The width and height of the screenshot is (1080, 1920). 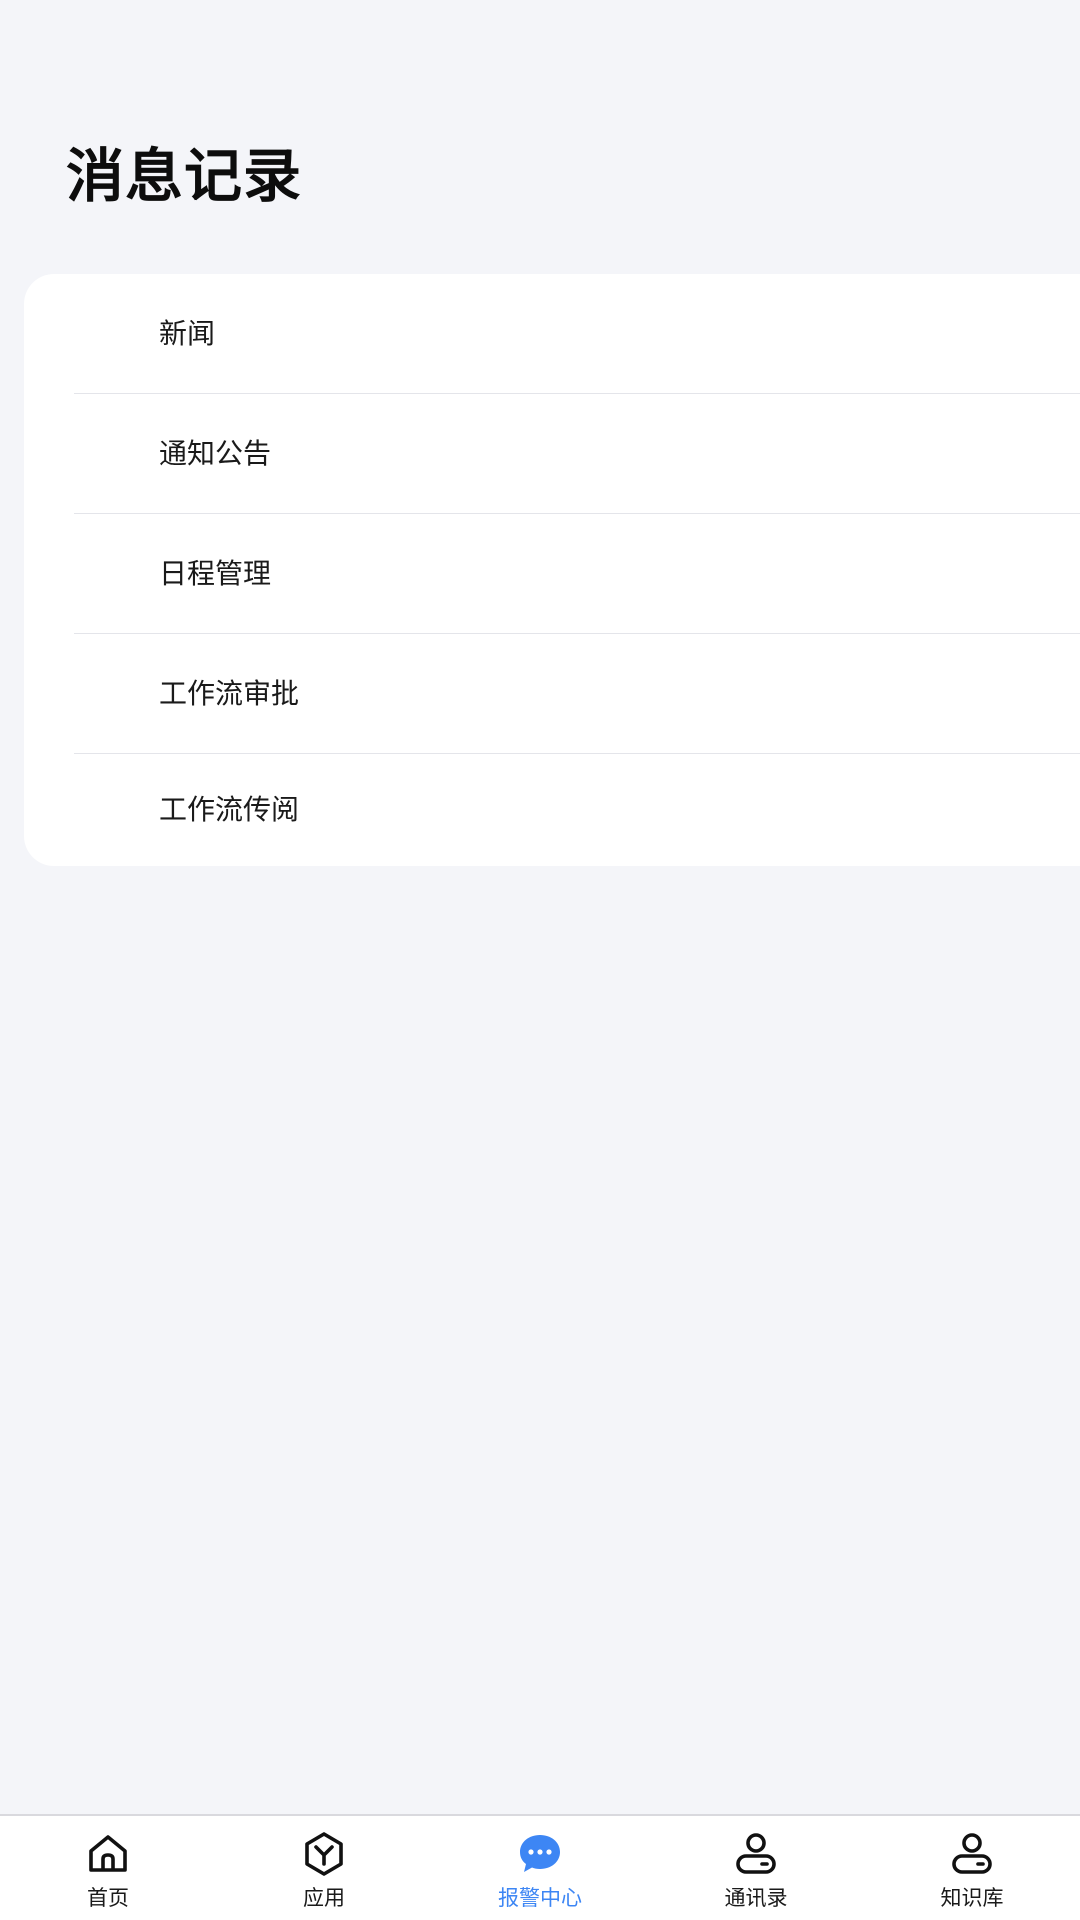 What do you see at coordinates (756, 1898) in the screenshot?
I see `tab-label: 通讯录` at bounding box center [756, 1898].